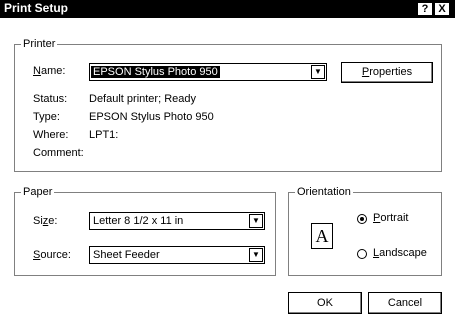 The image size is (455, 328). I want to click on portrait-label: Portrait, so click(390, 218).